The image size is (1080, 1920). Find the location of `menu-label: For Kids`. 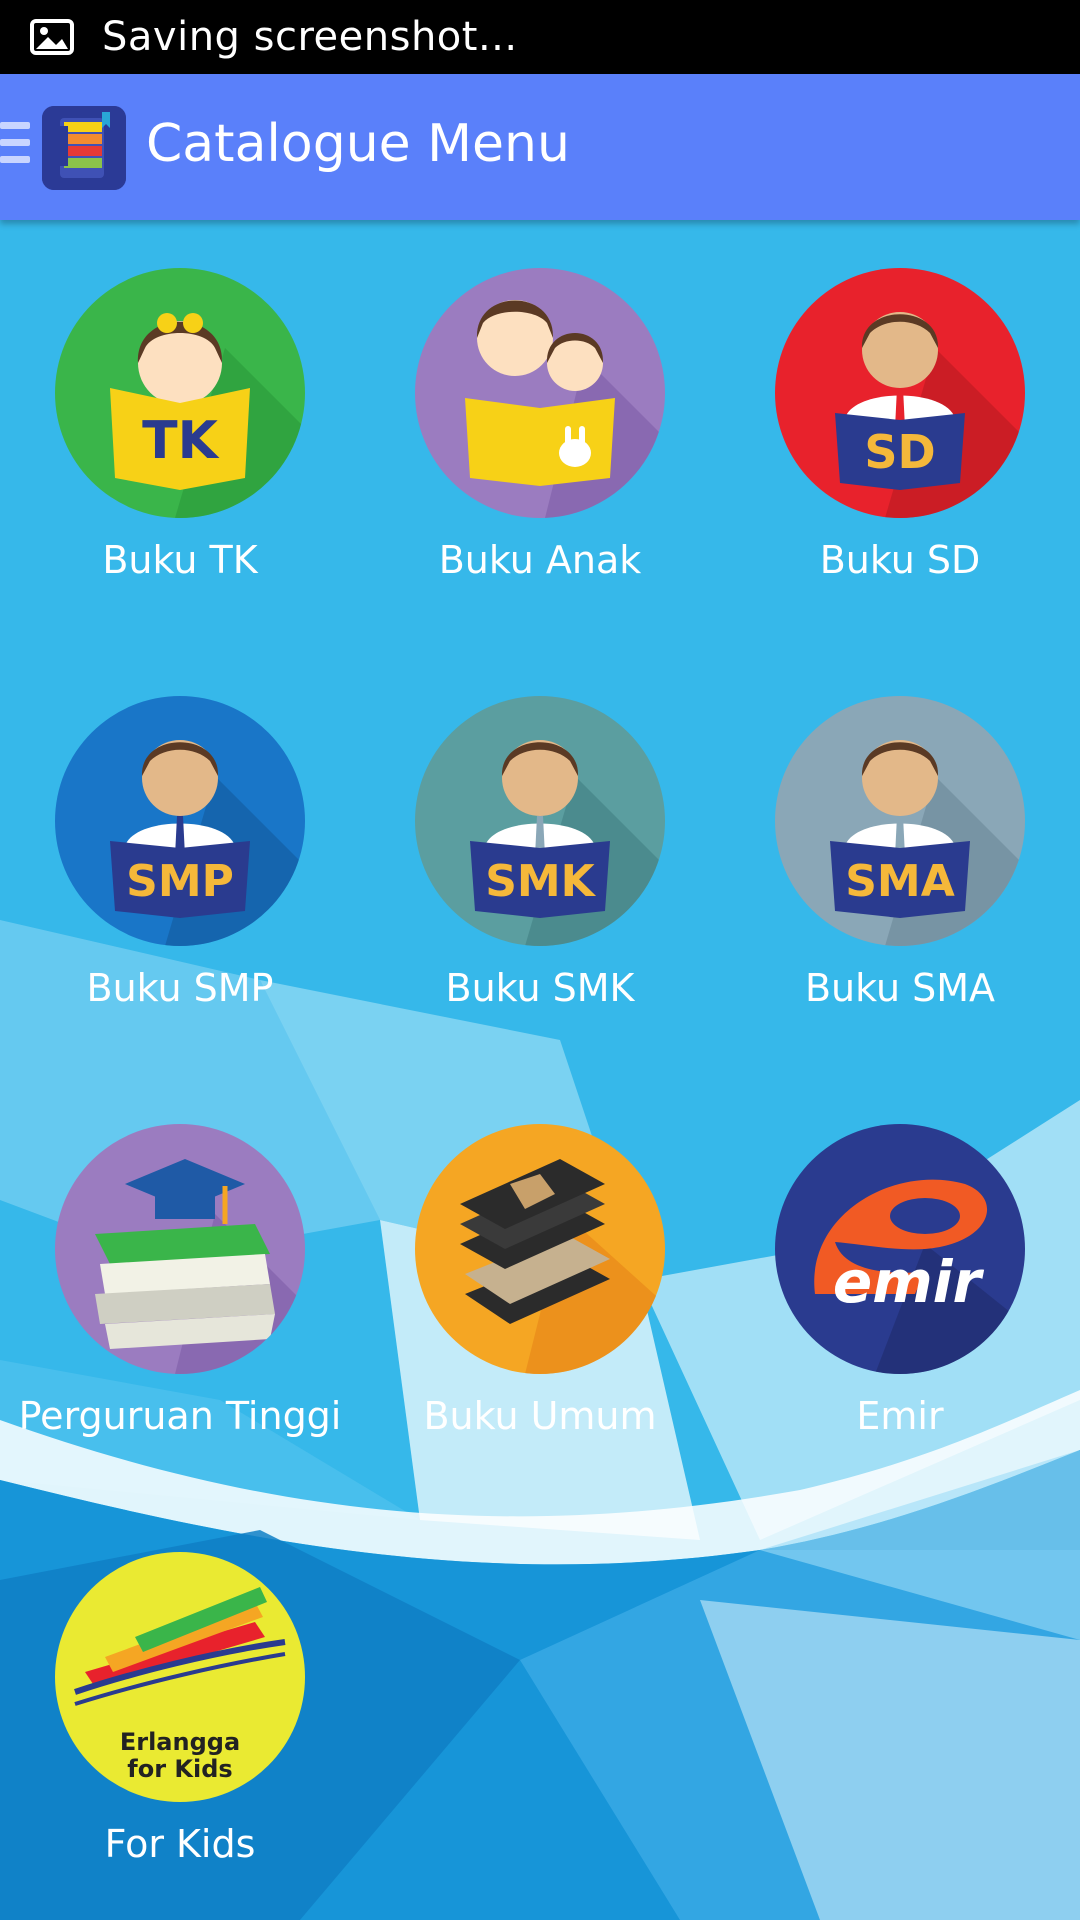

menu-label: For Kids is located at coordinates (180, 1844).